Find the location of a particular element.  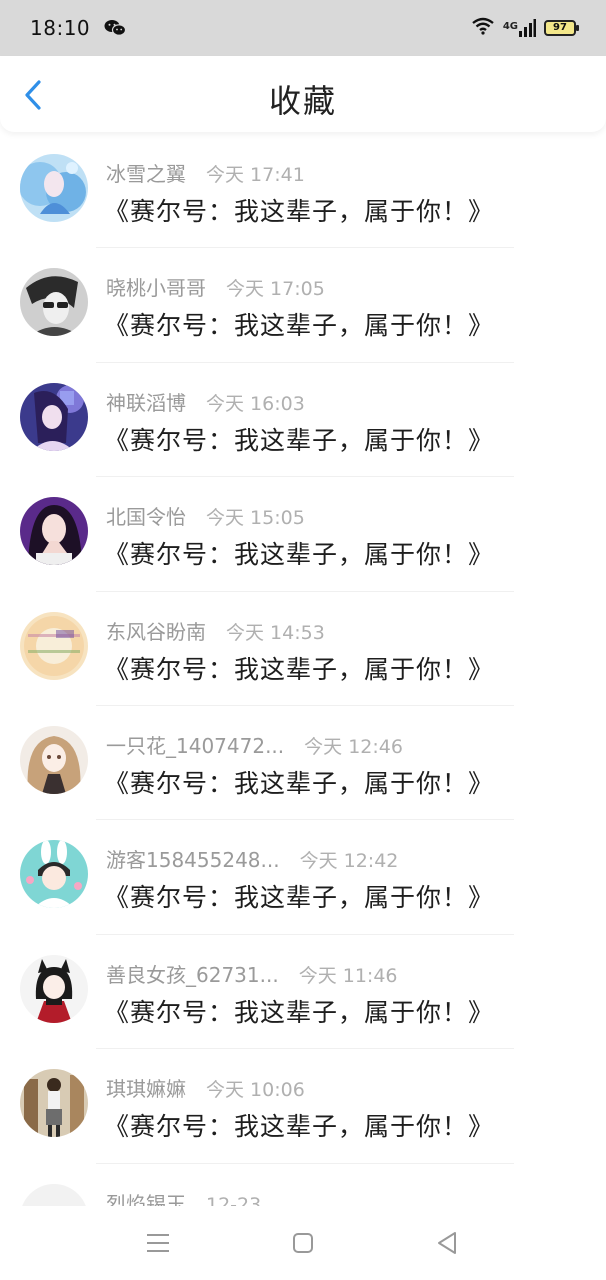

timestamp: 今天 17:05 is located at coordinates (275, 289).